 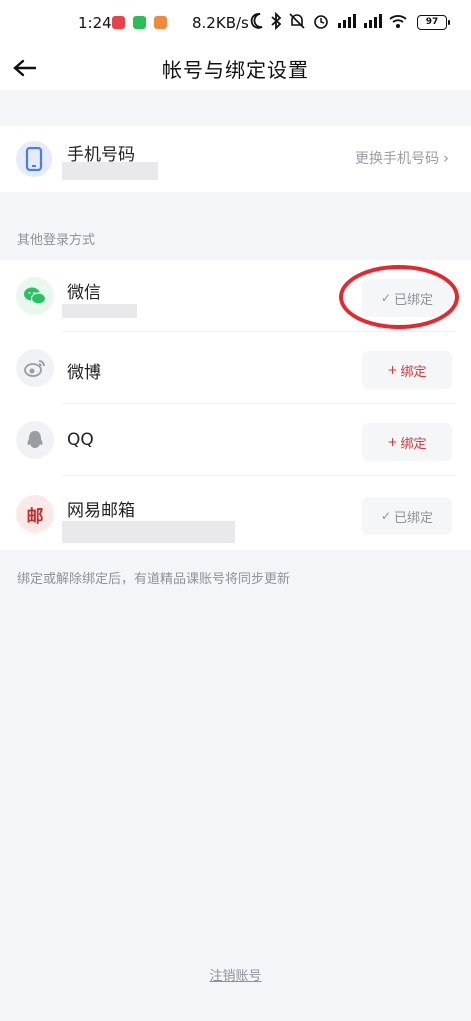 I want to click on method-row-qq: QQ + 绑定, so click(x=235, y=440).